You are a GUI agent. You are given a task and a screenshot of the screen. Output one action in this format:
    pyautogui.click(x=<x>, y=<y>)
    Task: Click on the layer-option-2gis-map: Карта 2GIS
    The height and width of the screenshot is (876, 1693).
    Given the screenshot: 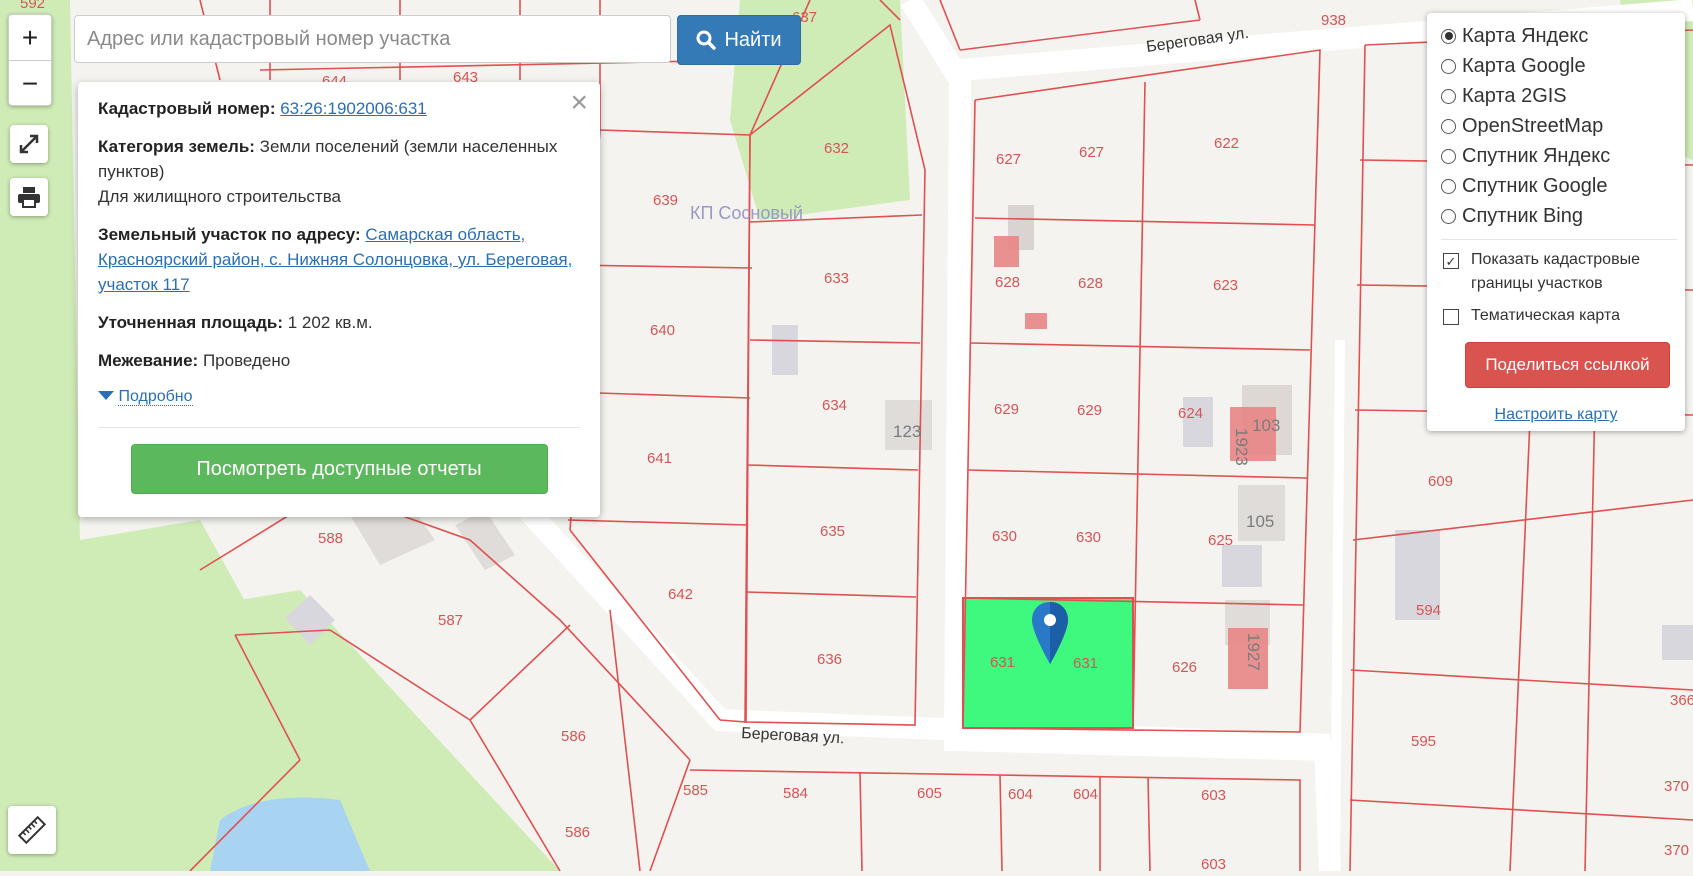 What is the action you would take?
    pyautogui.click(x=1563, y=96)
    